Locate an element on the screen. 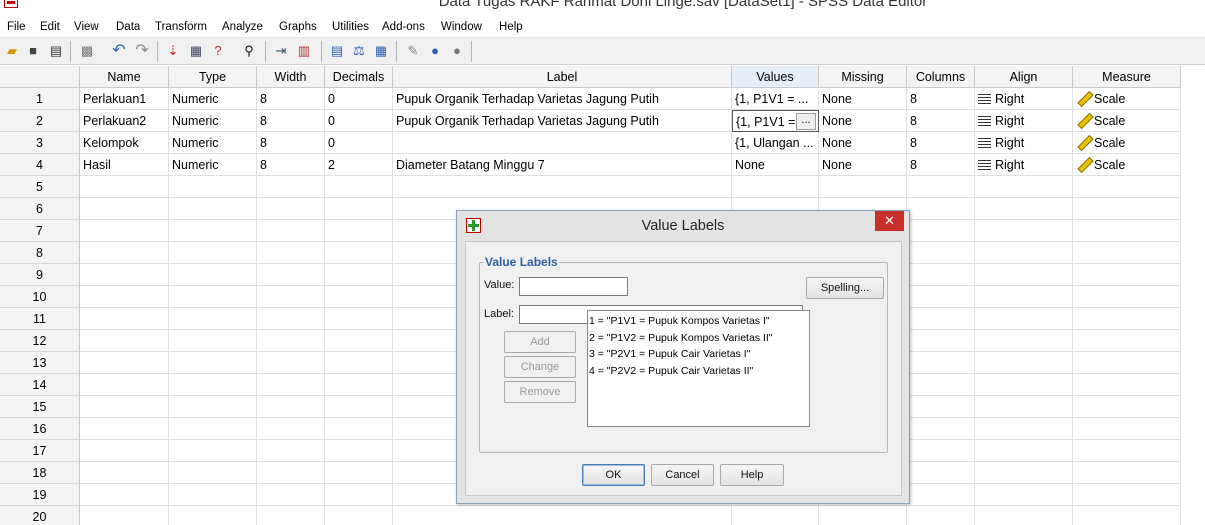 This screenshot has width=1205, height=525. cell-decimals: 2 is located at coordinates (359, 165).